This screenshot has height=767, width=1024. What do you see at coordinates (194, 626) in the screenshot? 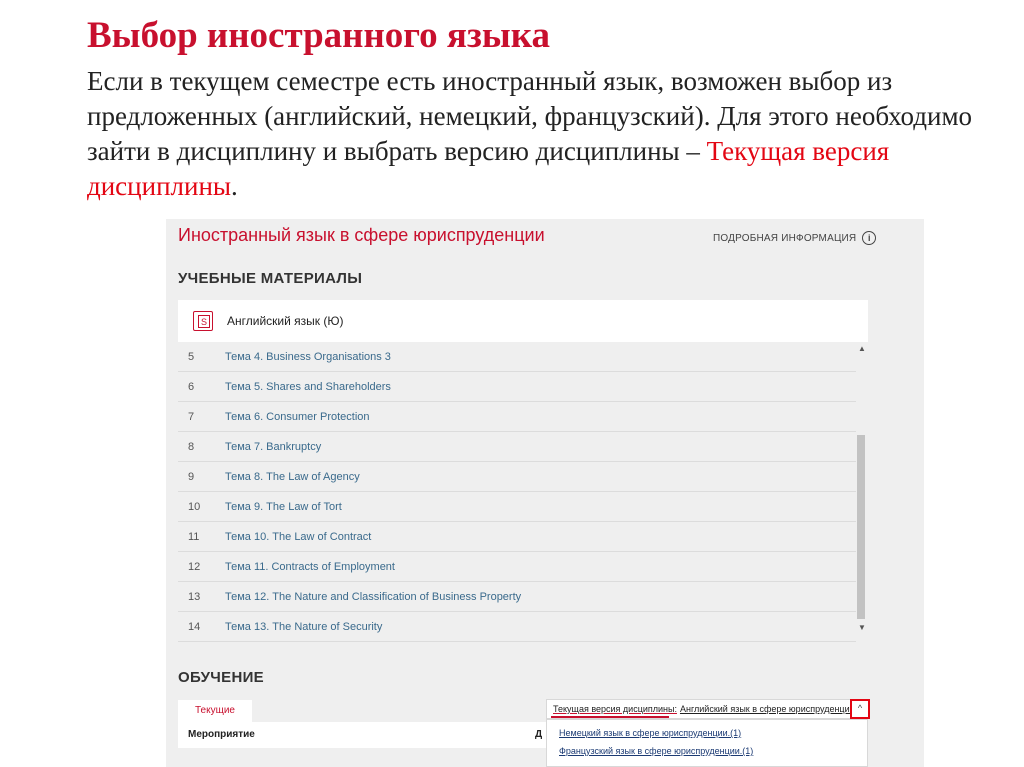
I see `topic-number: 14` at bounding box center [194, 626].